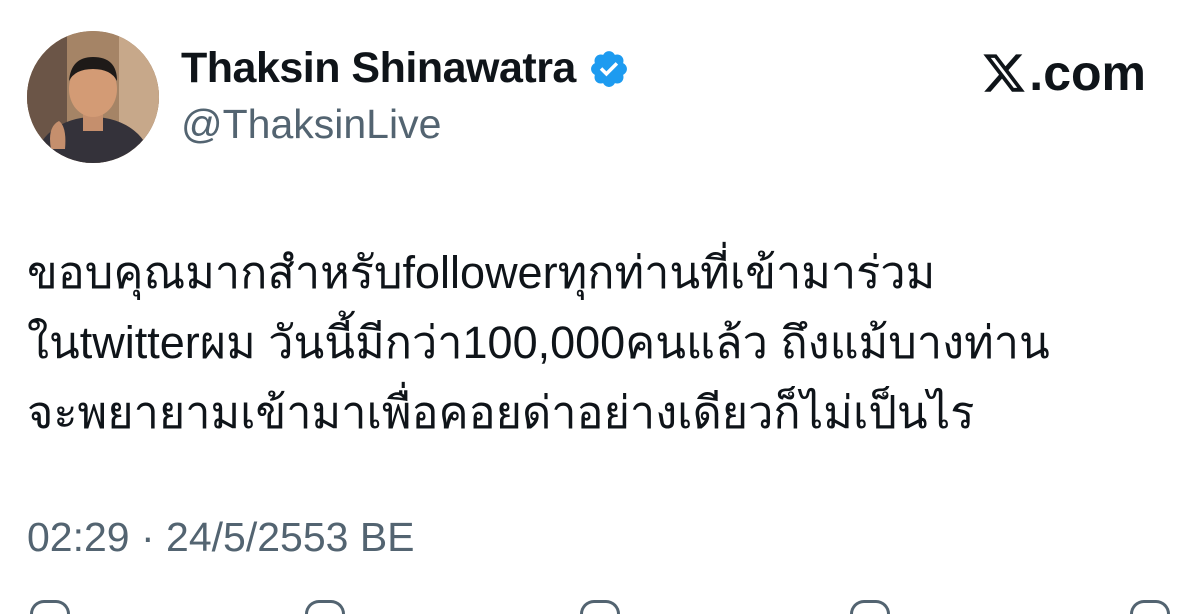 This screenshot has height=614, width=1200. I want to click on like-icon, so click(600, 607).